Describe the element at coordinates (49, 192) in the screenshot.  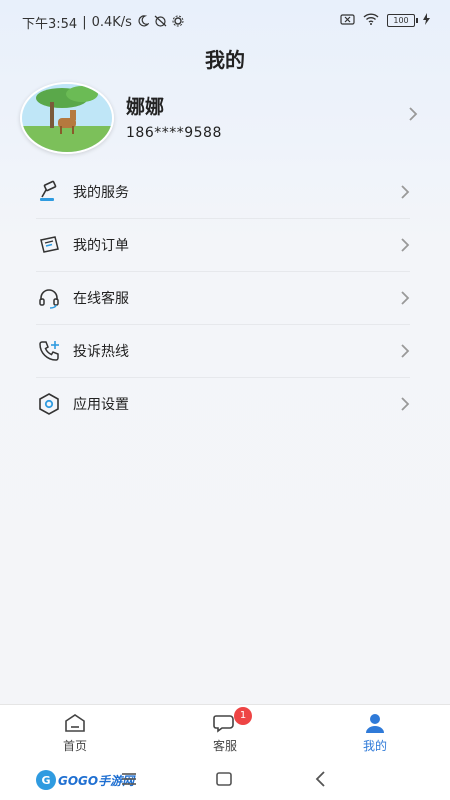
I see `service-icon` at that location.